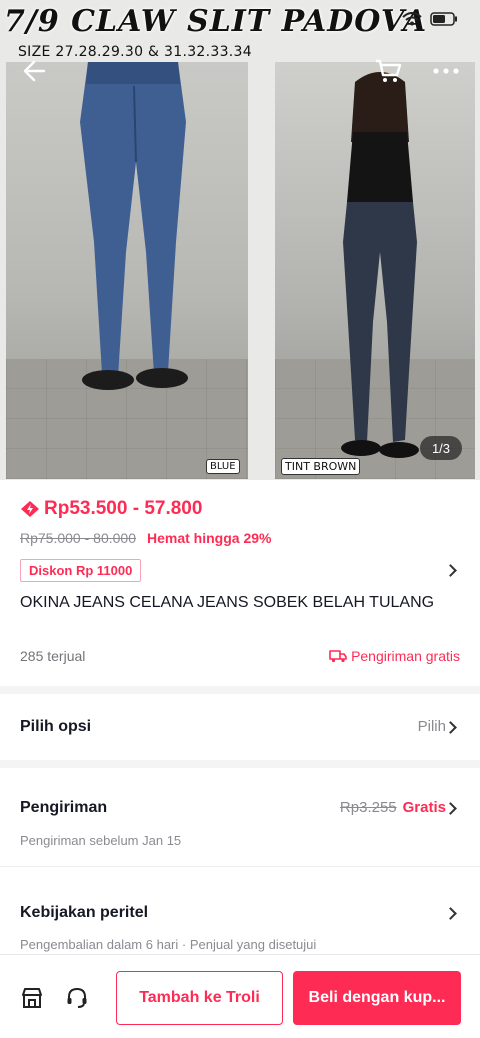 The image size is (480, 1038). What do you see at coordinates (84, 912) in the screenshot?
I see `policy-label: Kebijakan peritel` at bounding box center [84, 912].